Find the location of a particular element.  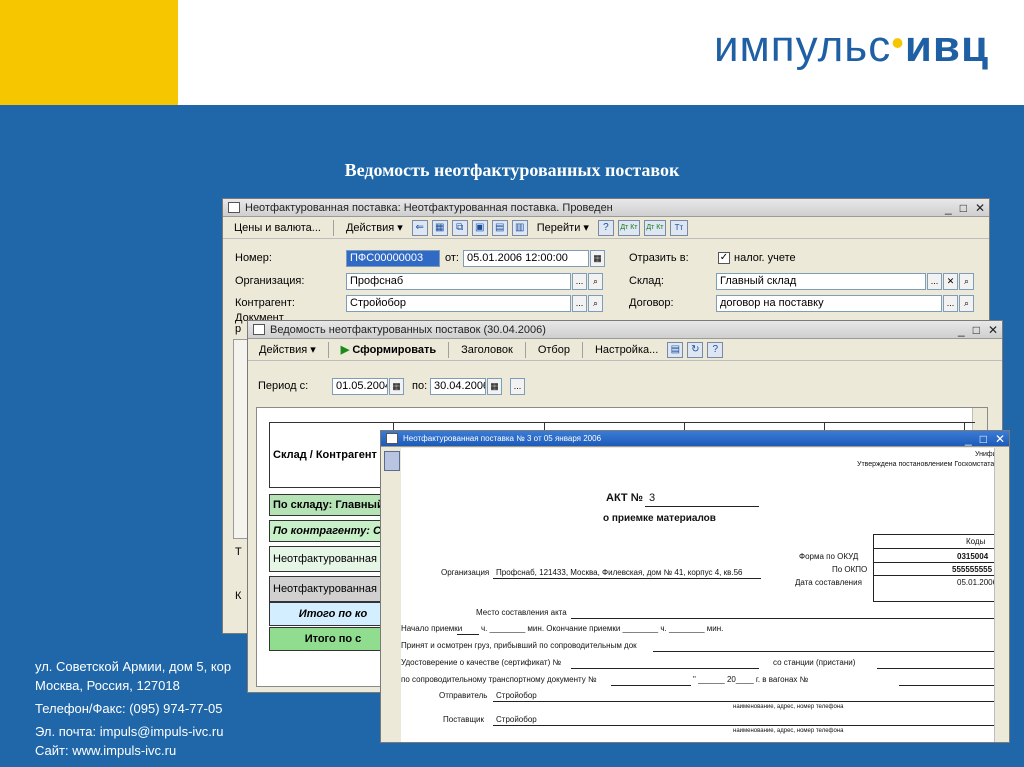

warehouse-search-icon: ⌕ is located at coordinates (966, 281).